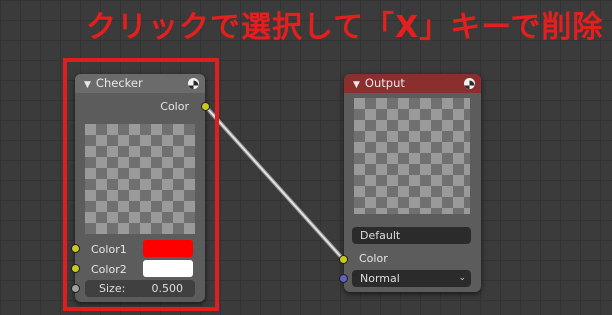 The image size is (612, 315). I want to click on input-color-label: Color, so click(373, 258).